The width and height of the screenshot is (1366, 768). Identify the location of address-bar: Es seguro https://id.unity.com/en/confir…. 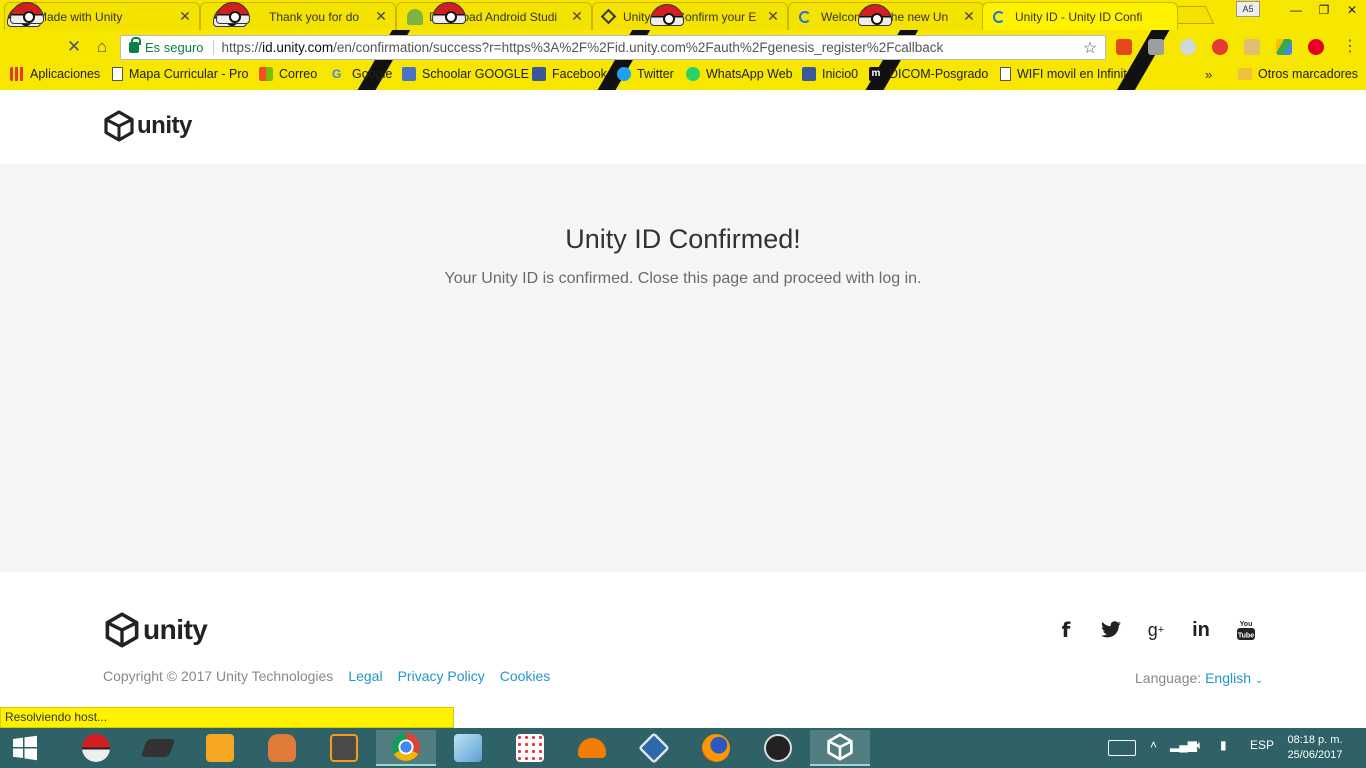
(613, 47).